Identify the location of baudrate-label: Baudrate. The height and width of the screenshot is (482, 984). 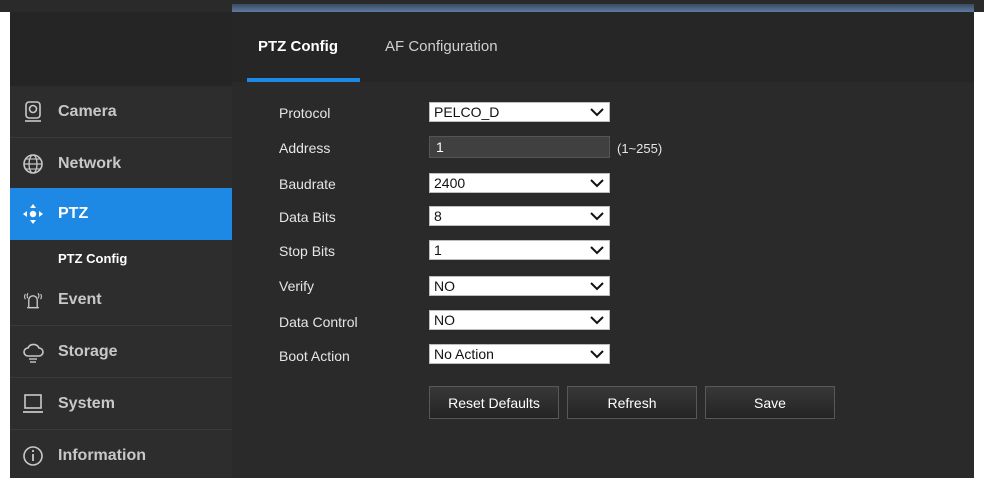
(307, 184).